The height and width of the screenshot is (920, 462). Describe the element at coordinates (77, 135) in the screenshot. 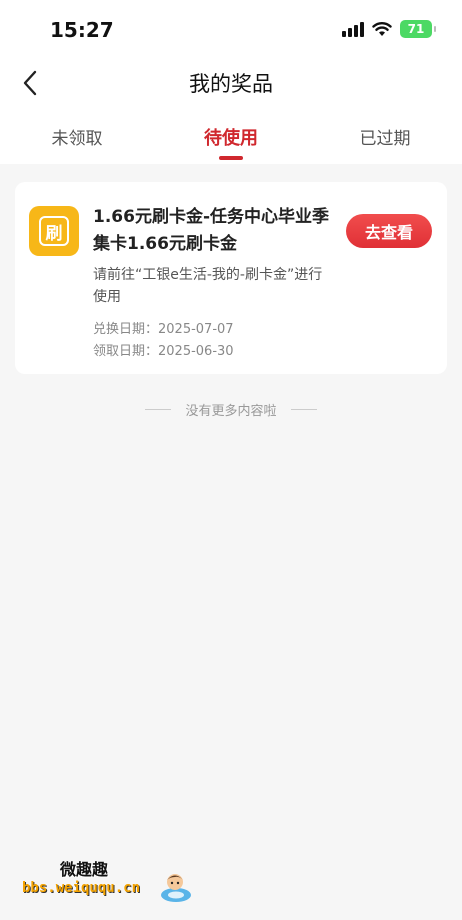

I see `tab-unclaimed: 未领取` at that location.